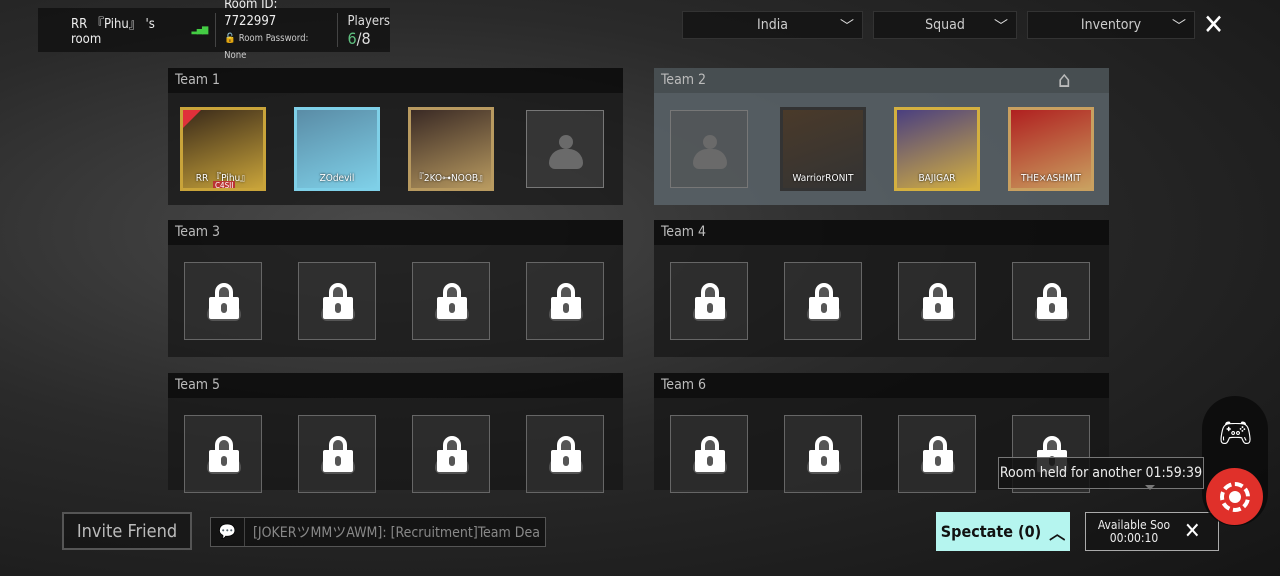  Describe the element at coordinates (192, 119) in the screenshot. I see `host-icon` at that location.